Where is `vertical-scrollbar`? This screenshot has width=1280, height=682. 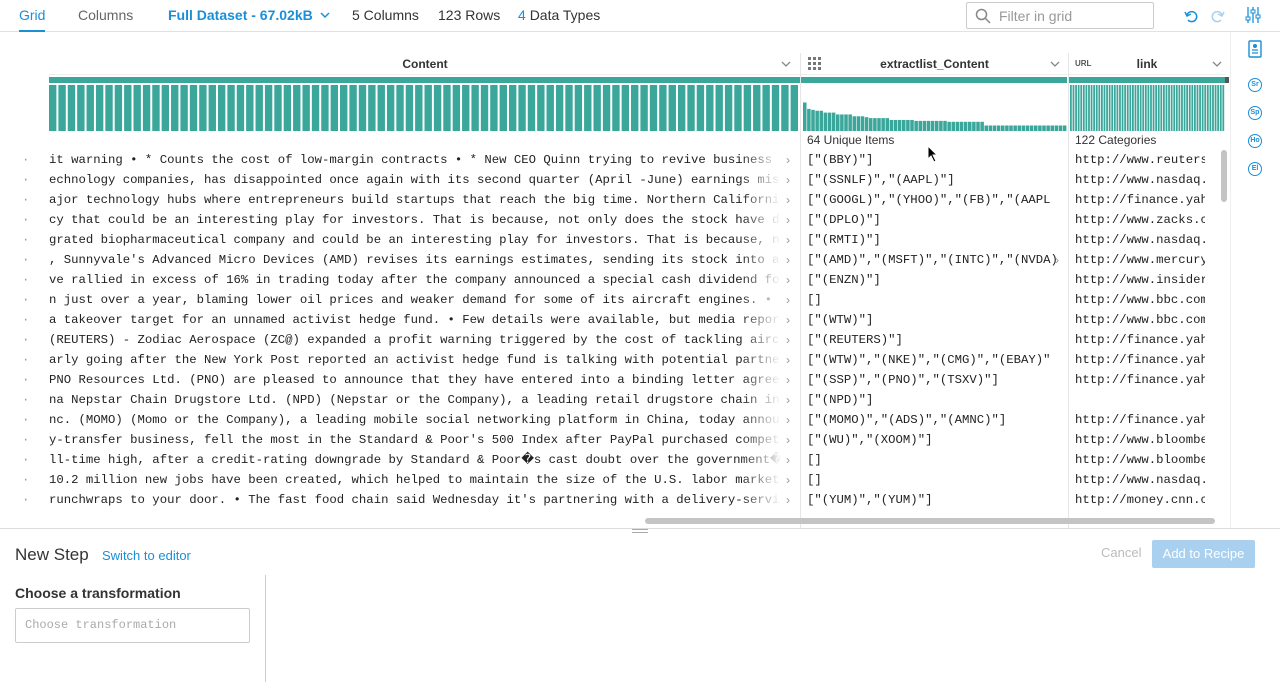 vertical-scrollbar is located at coordinates (1224, 176).